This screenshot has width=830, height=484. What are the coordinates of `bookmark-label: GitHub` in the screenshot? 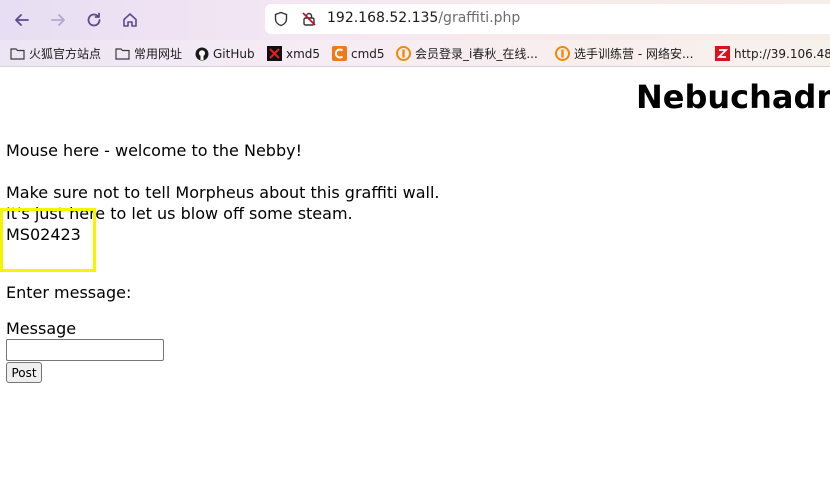 It's located at (234, 53).